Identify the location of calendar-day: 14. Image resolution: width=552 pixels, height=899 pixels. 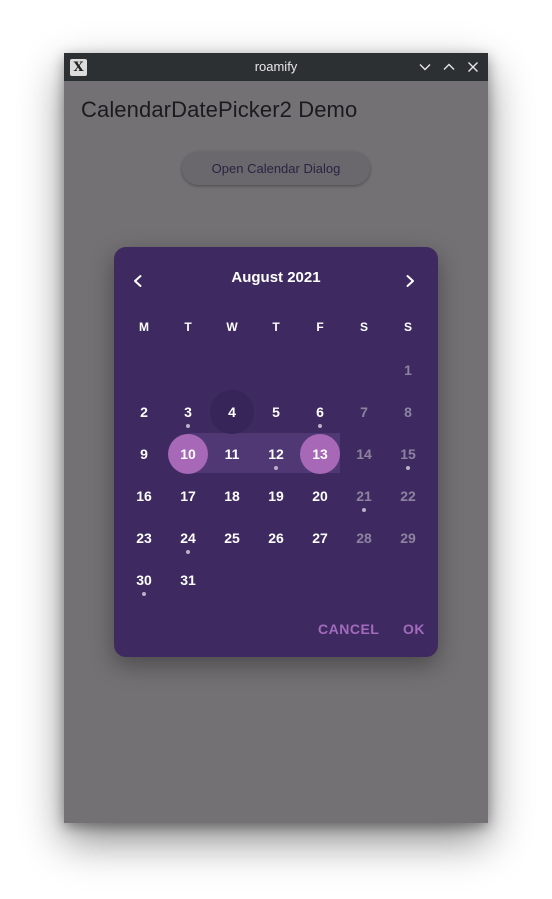
(364, 454).